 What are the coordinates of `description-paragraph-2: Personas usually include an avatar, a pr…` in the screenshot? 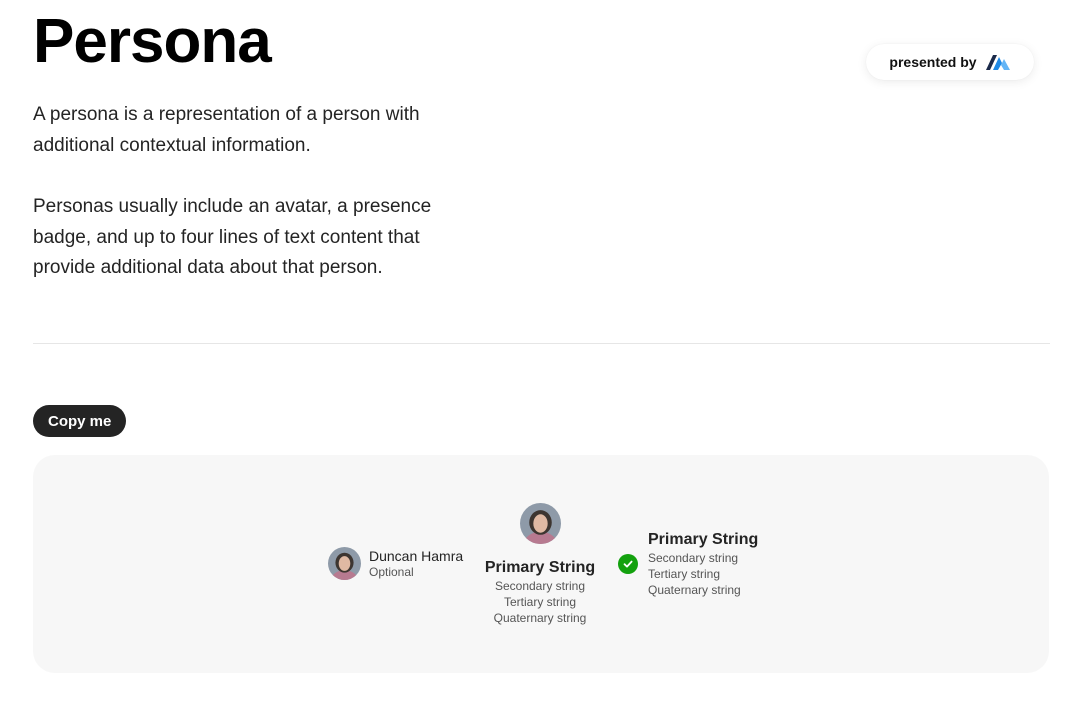 It's located at (232, 237).